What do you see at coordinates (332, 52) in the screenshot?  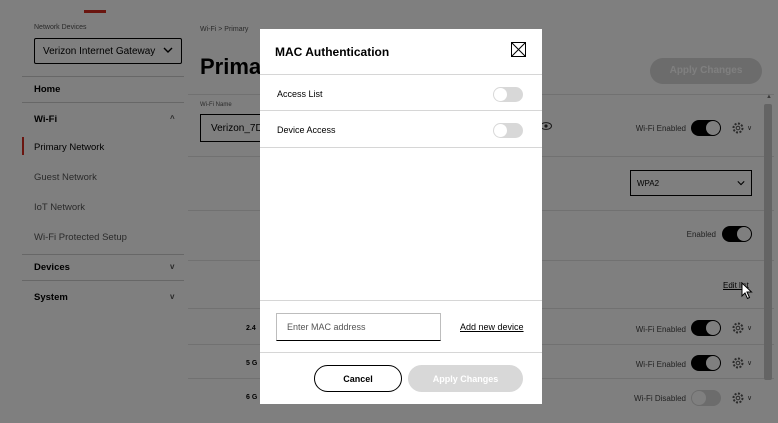 I see `dialog-title: MAC Authentication` at bounding box center [332, 52].